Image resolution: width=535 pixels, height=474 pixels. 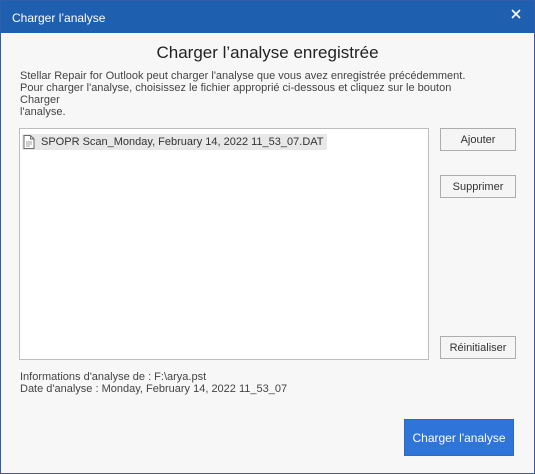 What do you see at coordinates (478, 186) in the screenshot?
I see `remove-button: Supprimer` at bounding box center [478, 186].